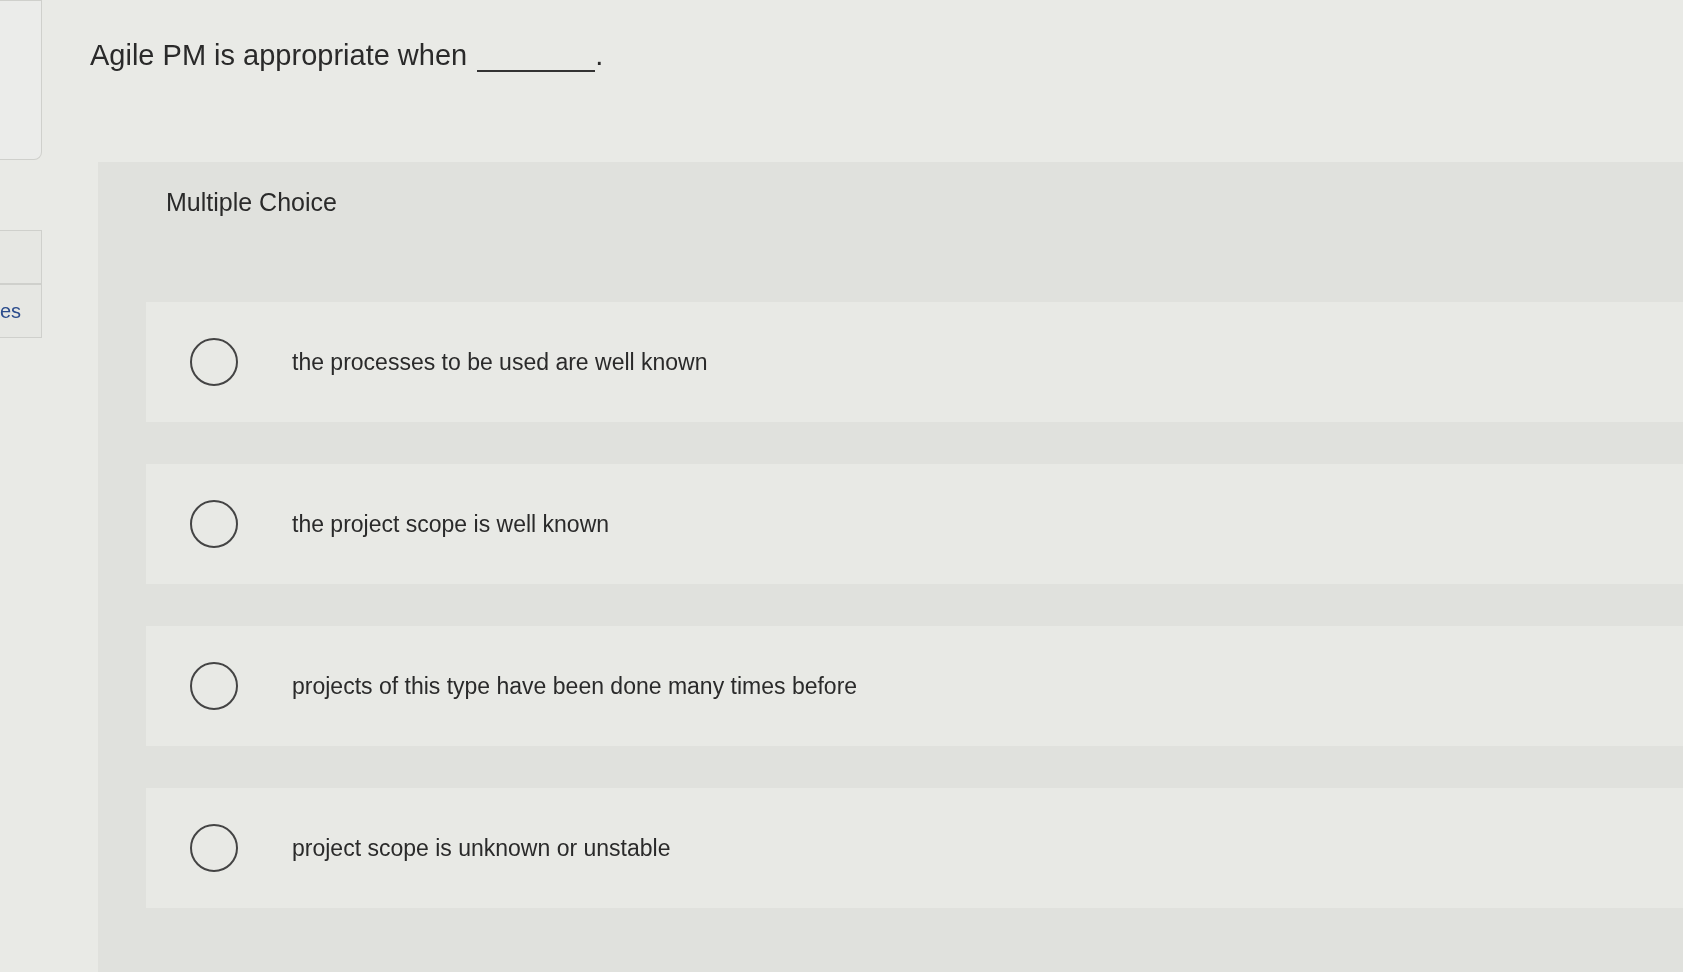 The height and width of the screenshot is (972, 1683). What do you see at coordinates (481, 848) in the screenshot?
I see `option-label: project scope is unknown or unstable` at bounding box center [481, 848].